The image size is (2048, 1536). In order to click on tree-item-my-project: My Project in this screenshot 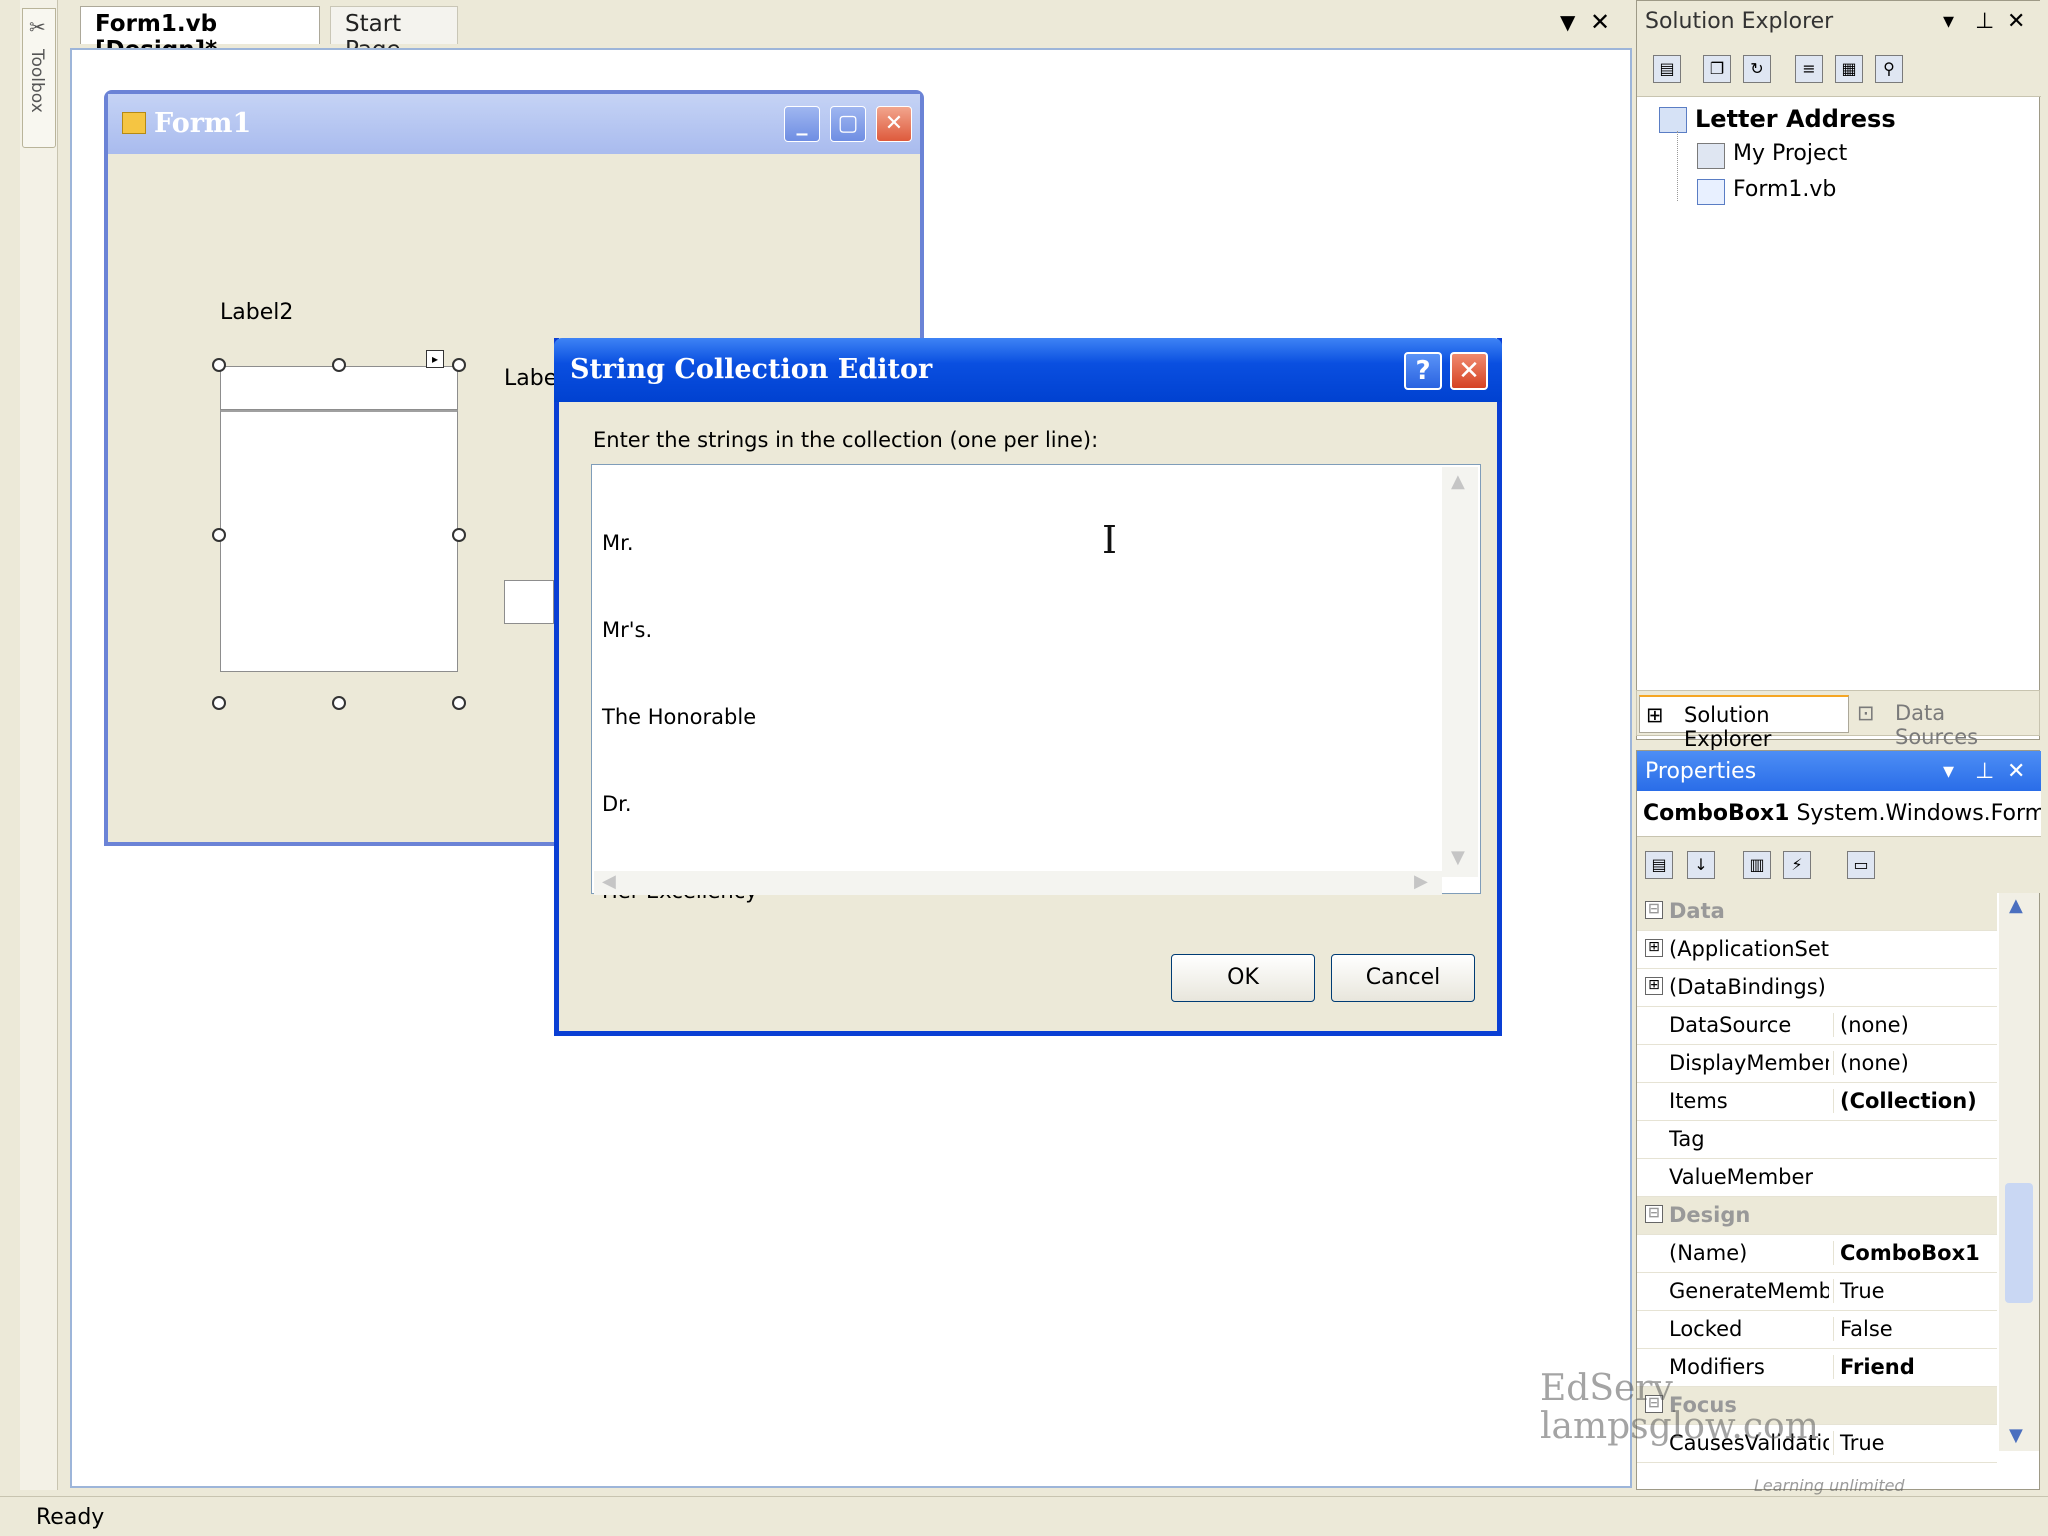, I will do `click(1790, 153)`.